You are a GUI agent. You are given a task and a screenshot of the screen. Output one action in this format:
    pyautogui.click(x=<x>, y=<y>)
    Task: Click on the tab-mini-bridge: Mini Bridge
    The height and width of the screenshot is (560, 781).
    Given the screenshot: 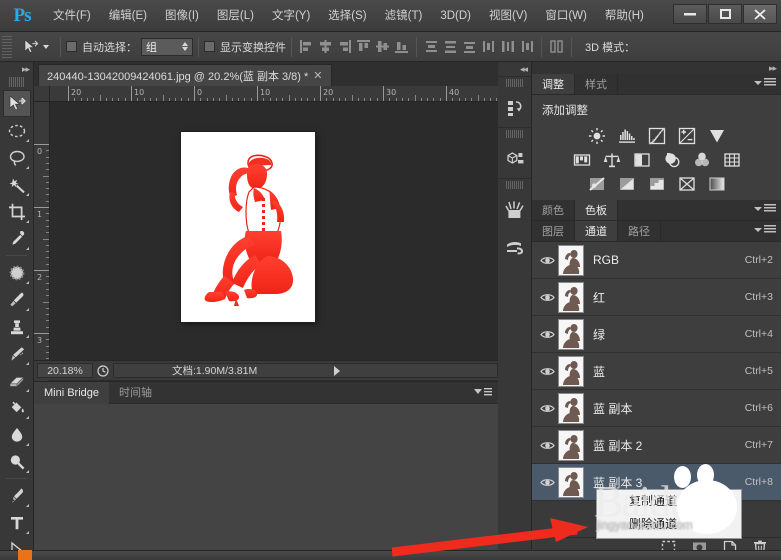 What is the action you would take?
    pyautogui.click(x=72, y=392)
    